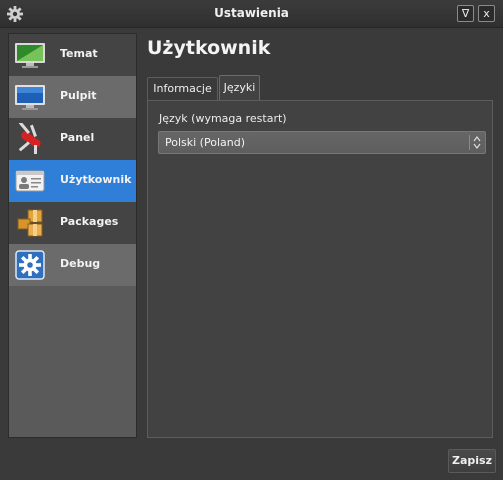  Describe the element at coordinates (30, 97) in the screenshot. I see `desktop-monitor-icon` at that location.